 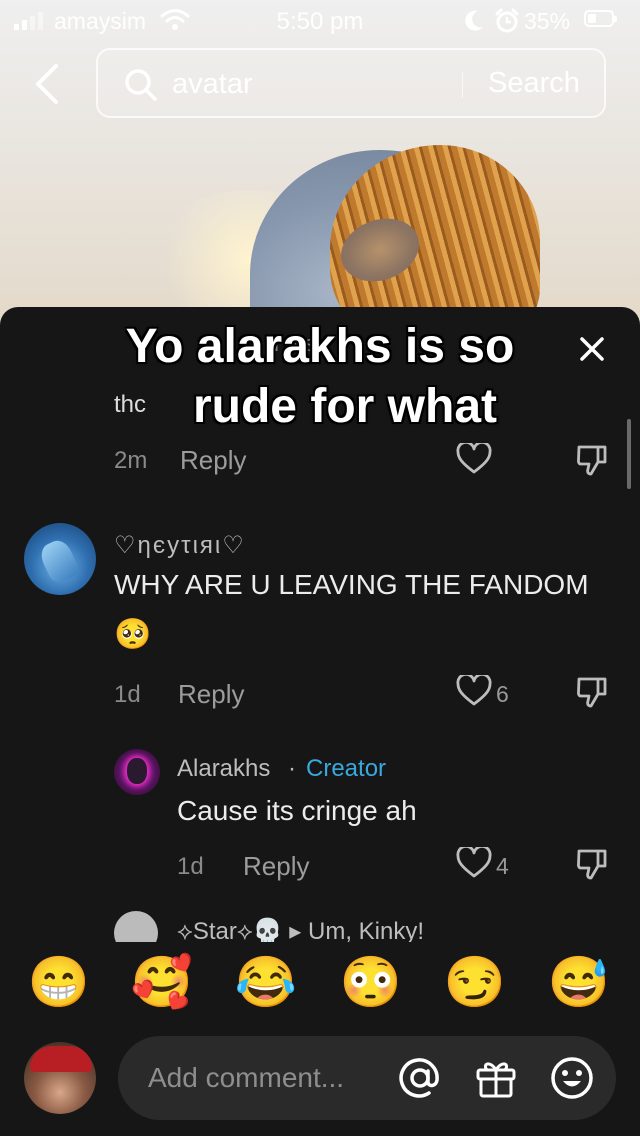 What do you see at coordinates (47, 84) in the screenshot?
I see `chevron-left-icon` at bounding box center [47, 84].